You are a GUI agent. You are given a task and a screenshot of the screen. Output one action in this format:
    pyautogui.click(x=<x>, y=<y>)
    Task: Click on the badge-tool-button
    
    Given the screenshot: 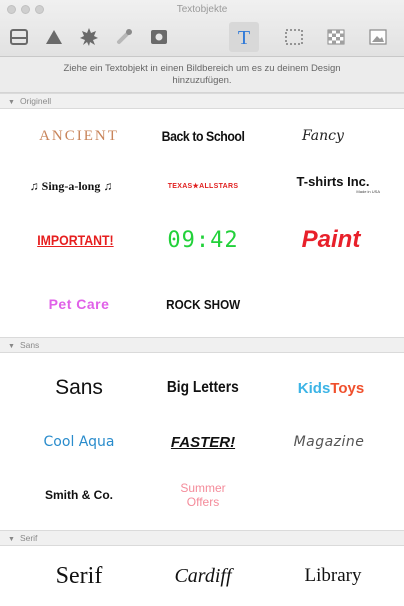 What is the action you would take?
    pyautogui.click(x=89, y=37)
    